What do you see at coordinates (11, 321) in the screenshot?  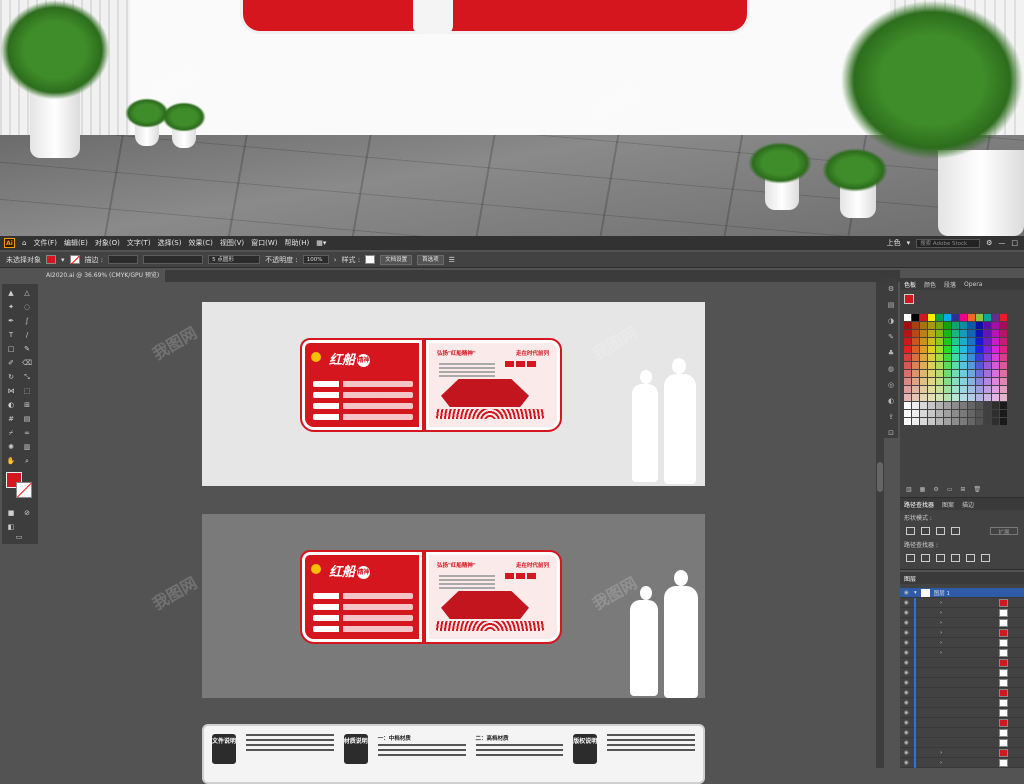 I see `pen-tool-icon: ✒` at bounding box center [11, 321].